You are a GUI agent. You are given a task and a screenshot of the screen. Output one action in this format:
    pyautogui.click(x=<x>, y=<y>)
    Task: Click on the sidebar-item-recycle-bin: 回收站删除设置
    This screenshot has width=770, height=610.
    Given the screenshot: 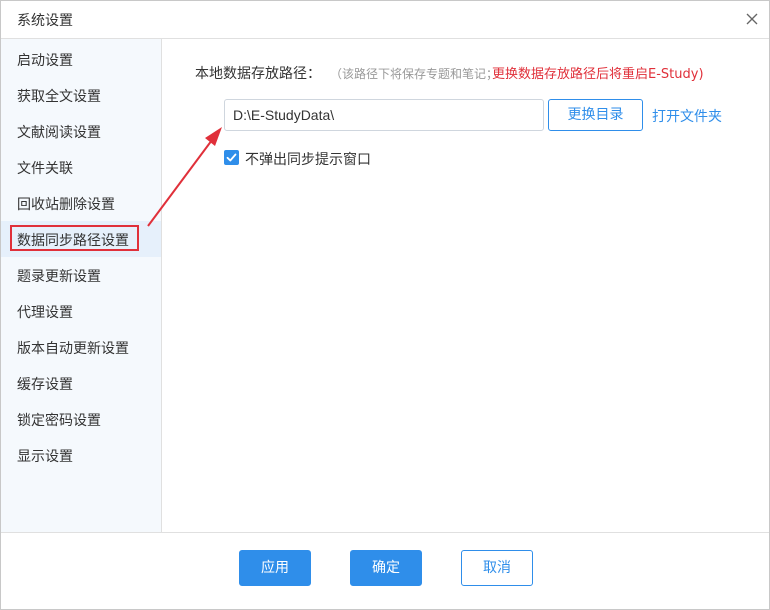 What is the action you would take?
    pyautogui.click(x=81, y=203)
    